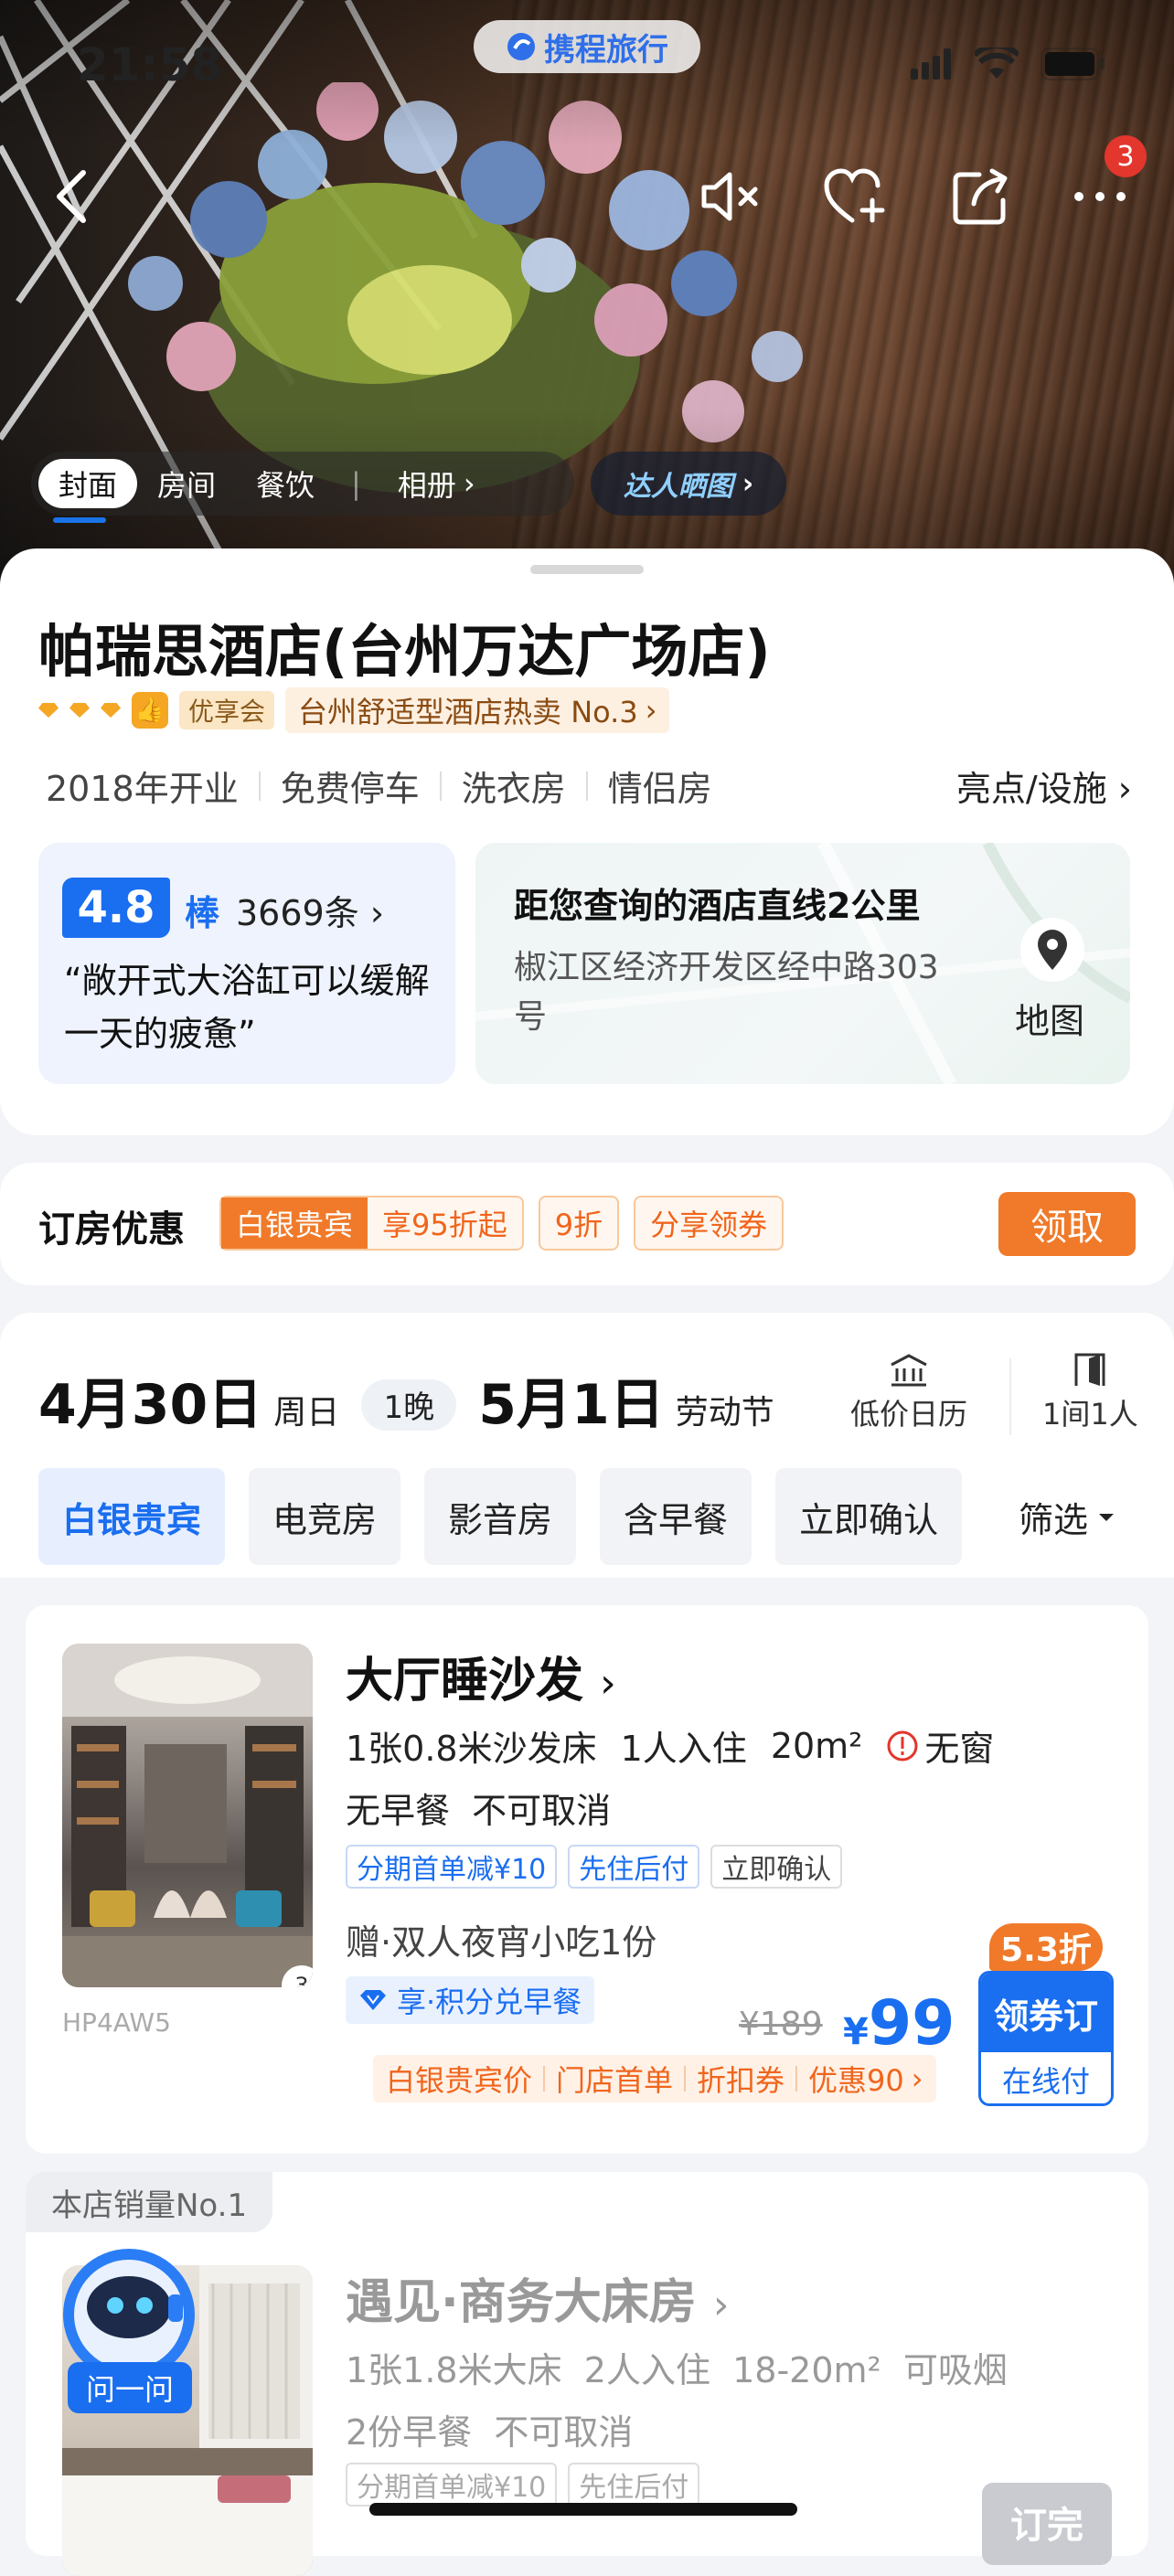  I want to click on lobby-photo, so click(187, 1815).